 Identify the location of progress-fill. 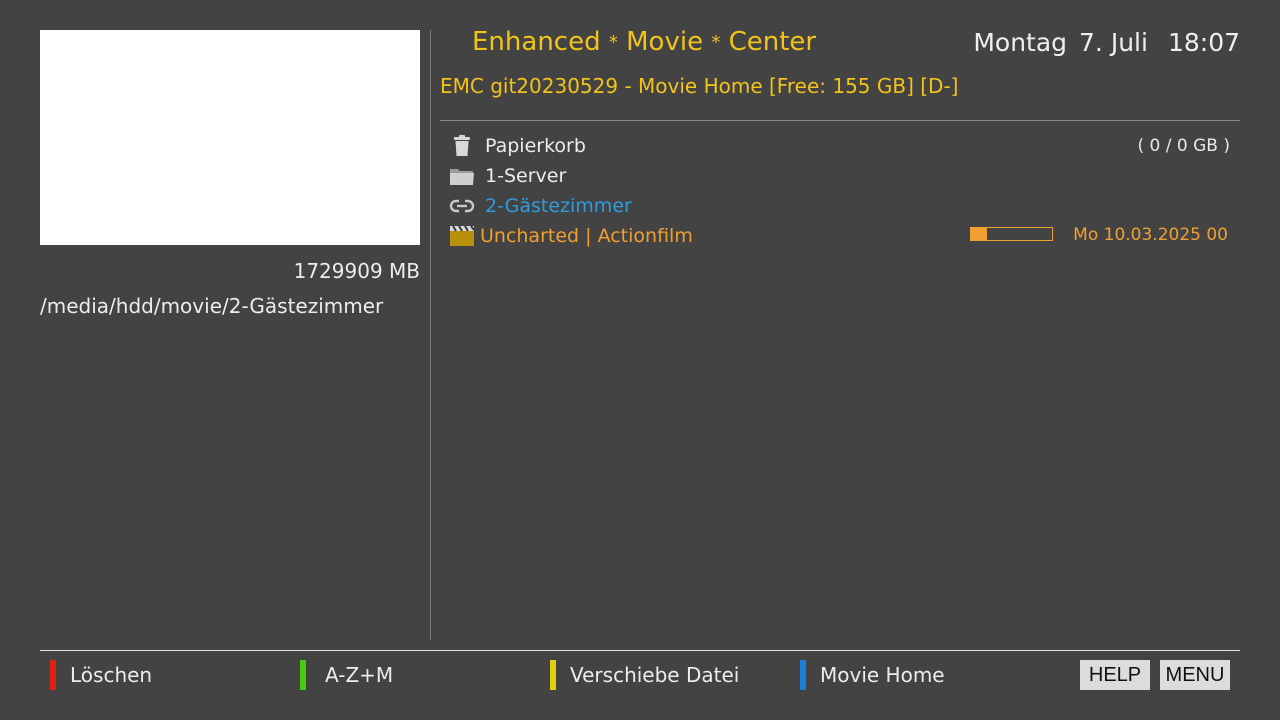
(979, 234).